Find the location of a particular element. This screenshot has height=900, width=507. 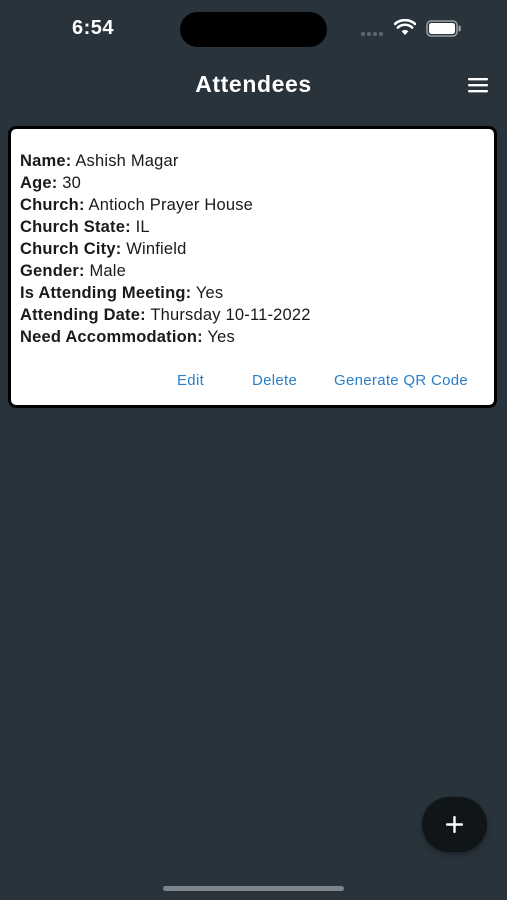

field-label: Name: is located at coordinates (46, 161).